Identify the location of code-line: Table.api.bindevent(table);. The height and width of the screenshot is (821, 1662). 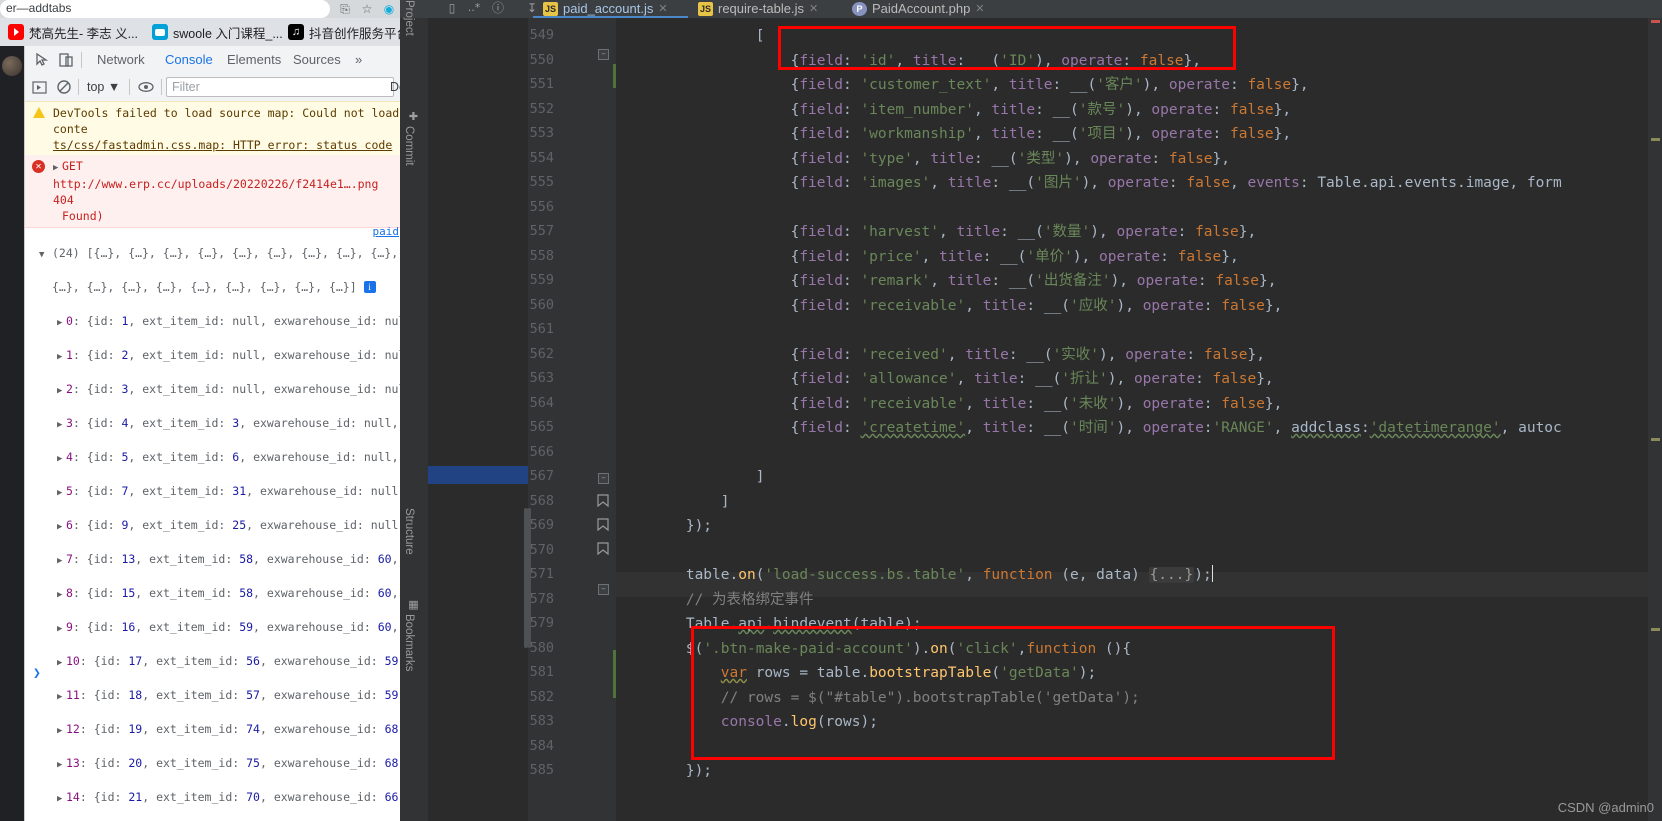
(769, 624).